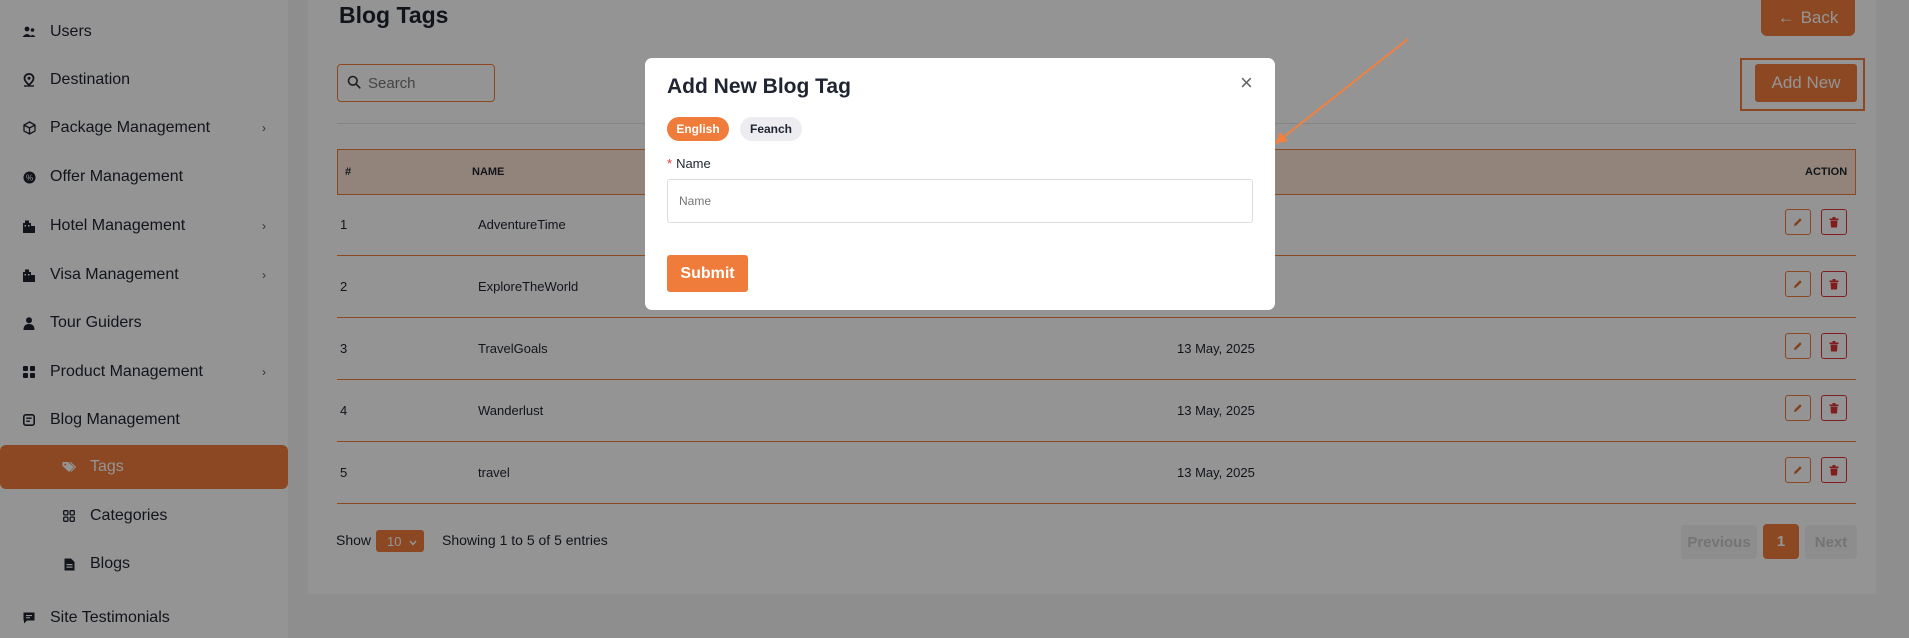 The height and width of the screenshot is (638, 1909). Describe the element at coordinates (670, 163) in the screenshot. I see `required-marker: *` at that location.